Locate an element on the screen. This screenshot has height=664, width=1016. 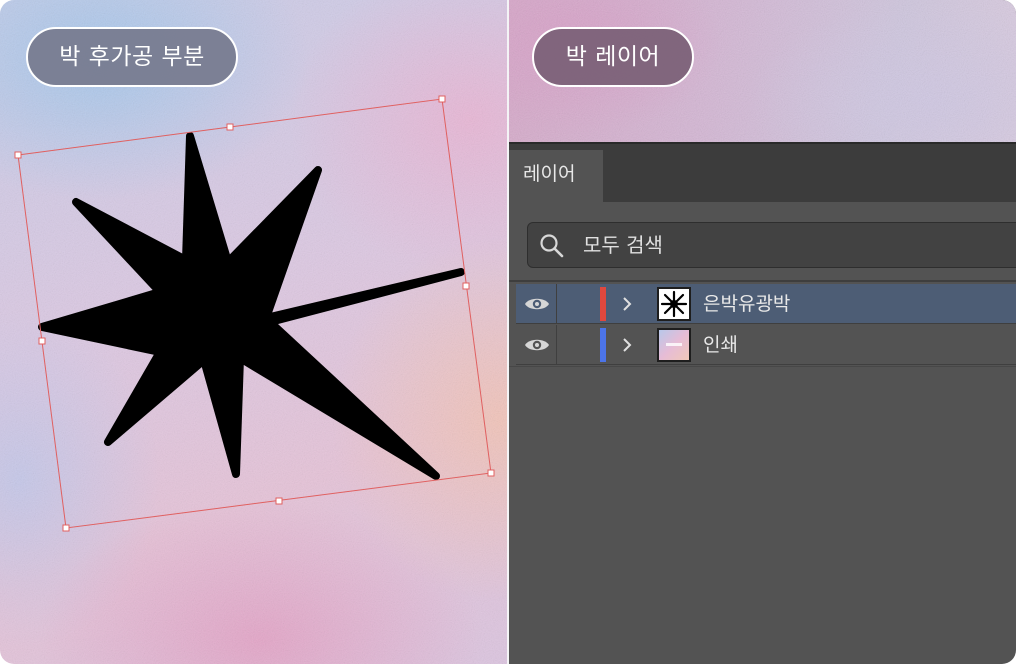
search-box is located at coordinates (771, 245).